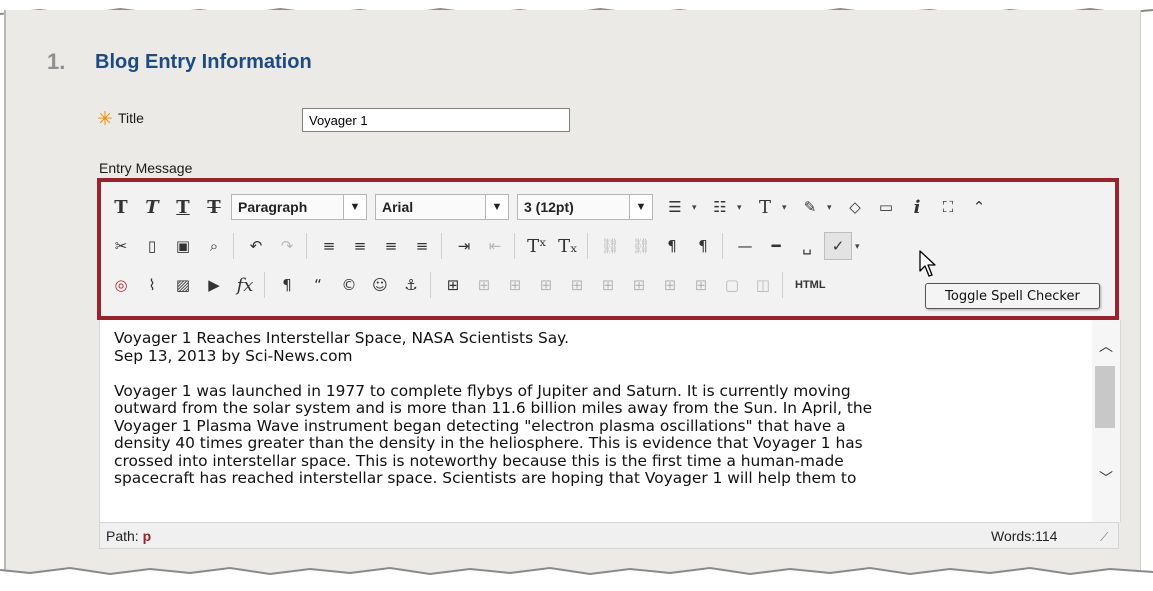 The image size is (1153, 591). What do you see at coordinates (576, 578) in the screenshot?
I see `torn-edge-bottom` at bounding box center [576, 578].